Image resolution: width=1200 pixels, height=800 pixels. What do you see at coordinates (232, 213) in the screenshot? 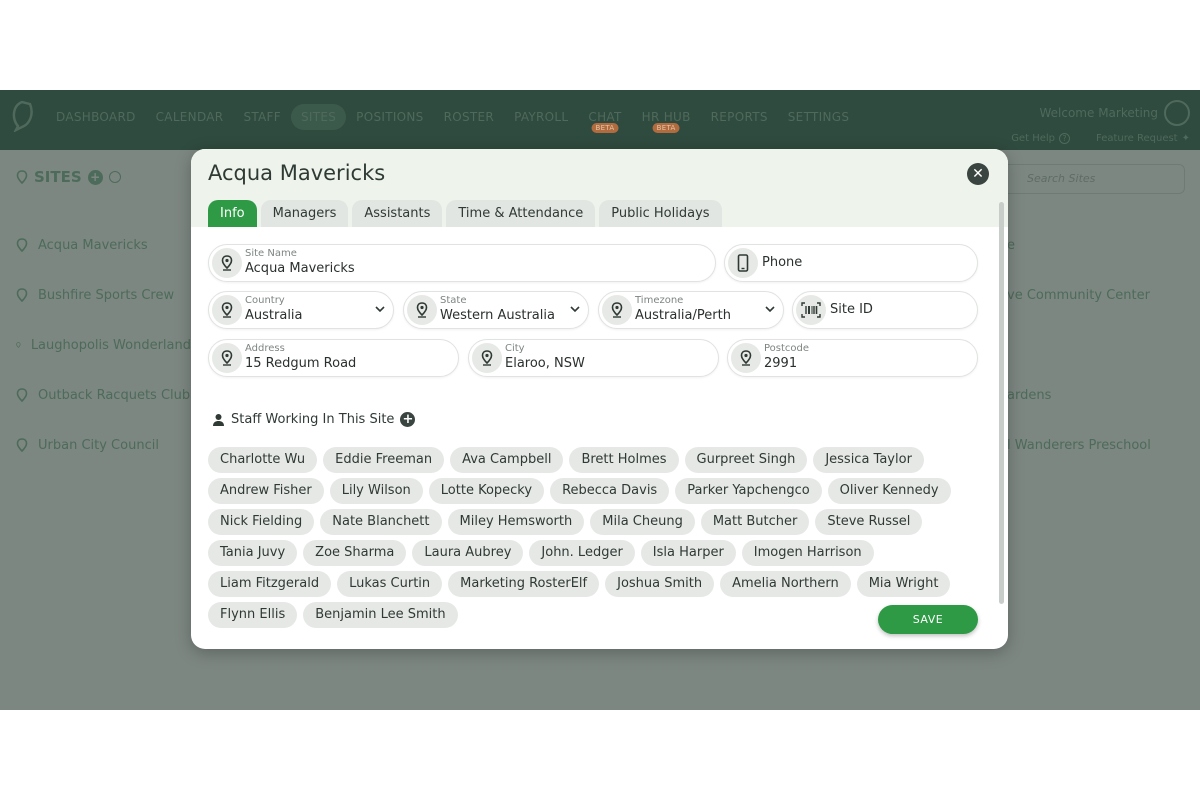
I see `tab-info: Info` at bounding box center [232, 213].